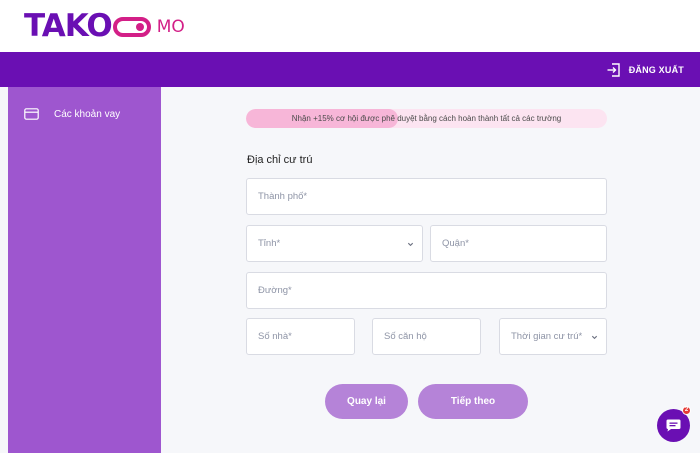  I want to click on section-title: Địa chỉ cư trú, so click(280, 160).